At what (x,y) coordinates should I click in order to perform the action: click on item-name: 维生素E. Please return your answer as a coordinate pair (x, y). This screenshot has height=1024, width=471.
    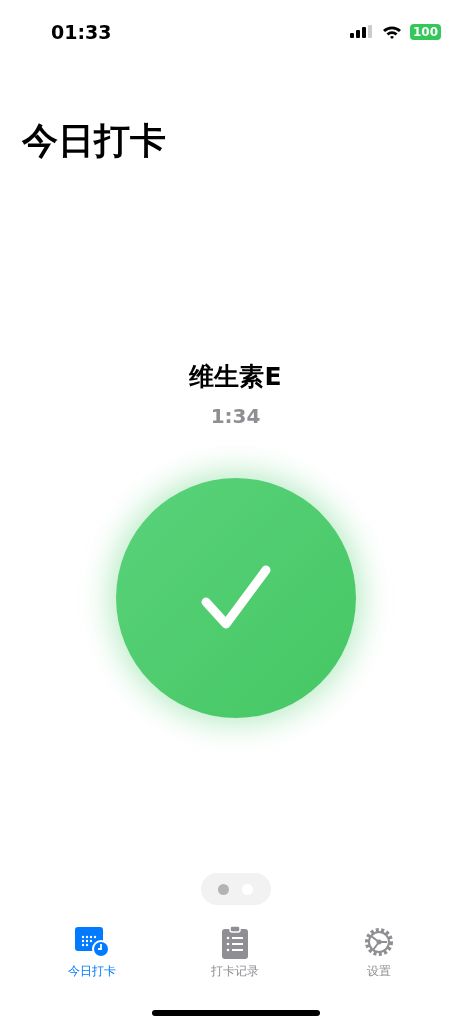
    Looking at the image, I should click on (235, 377).